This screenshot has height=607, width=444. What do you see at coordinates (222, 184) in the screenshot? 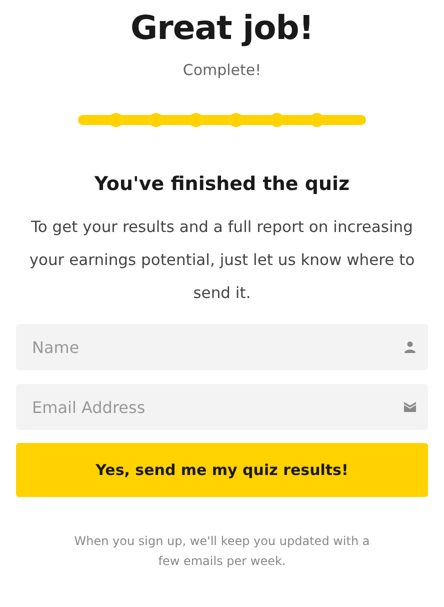
I see `section-heading: You've finished the quiz` at bounding box center [222, 184].